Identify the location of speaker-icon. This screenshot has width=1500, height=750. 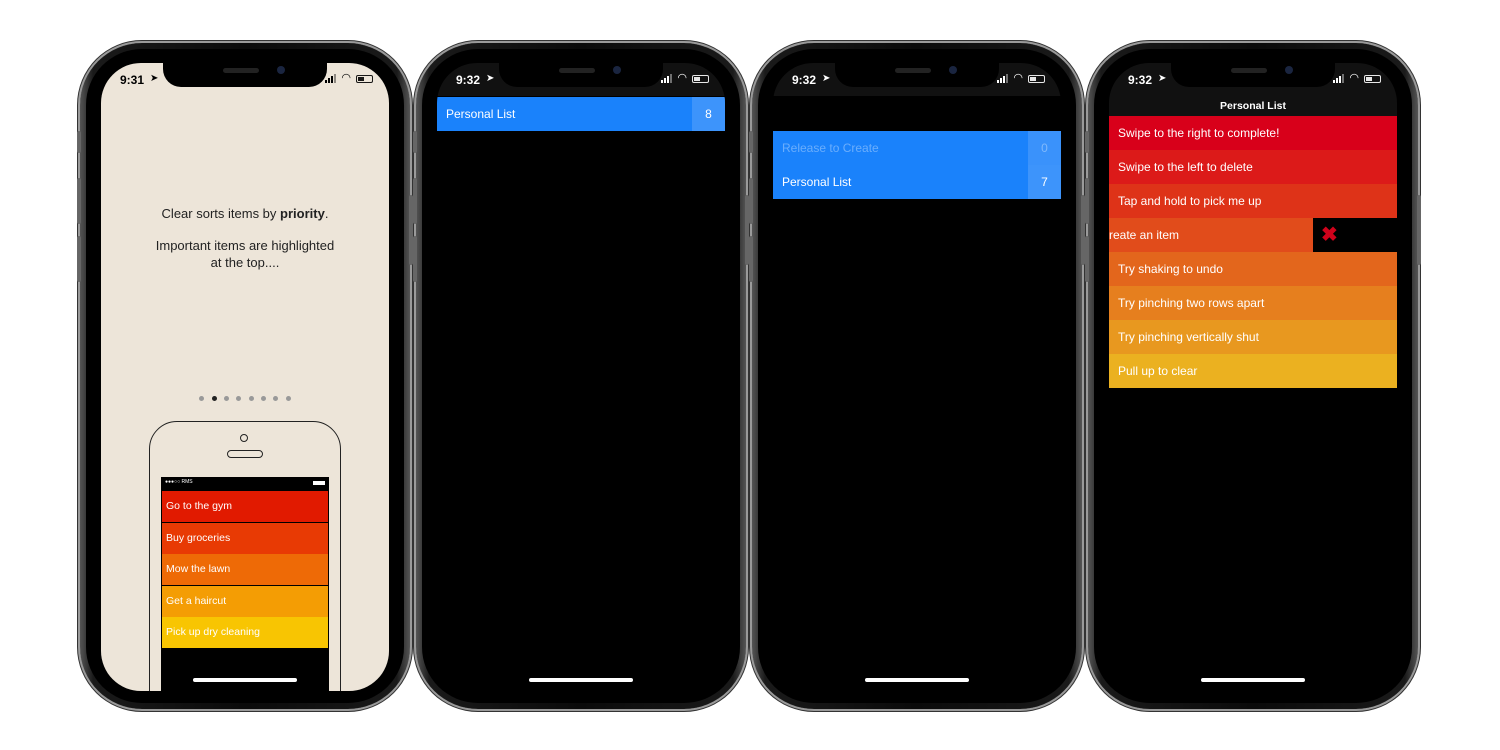
(245, 454).